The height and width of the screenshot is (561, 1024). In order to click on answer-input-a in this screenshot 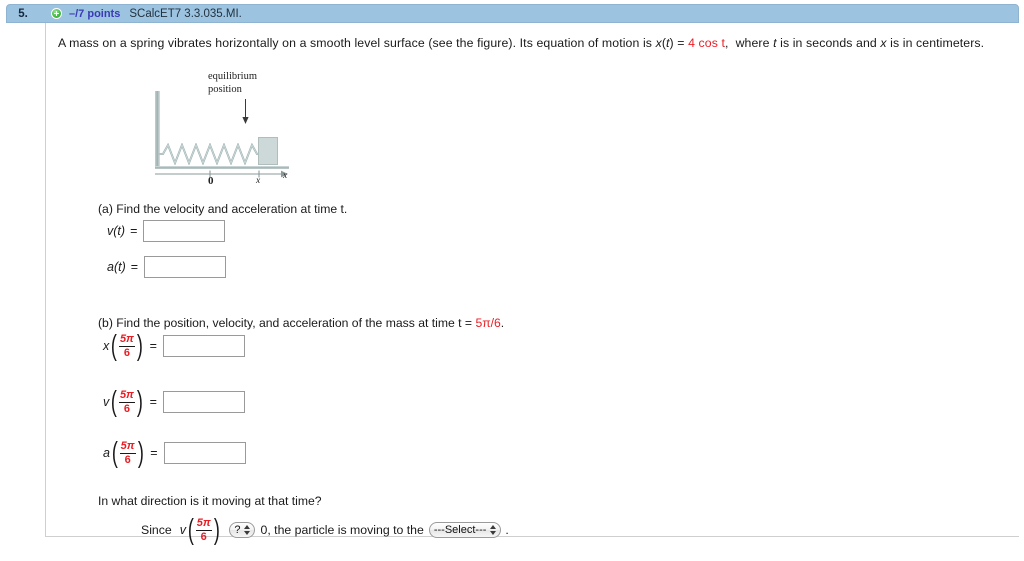, I will do `click(204, 453)`.